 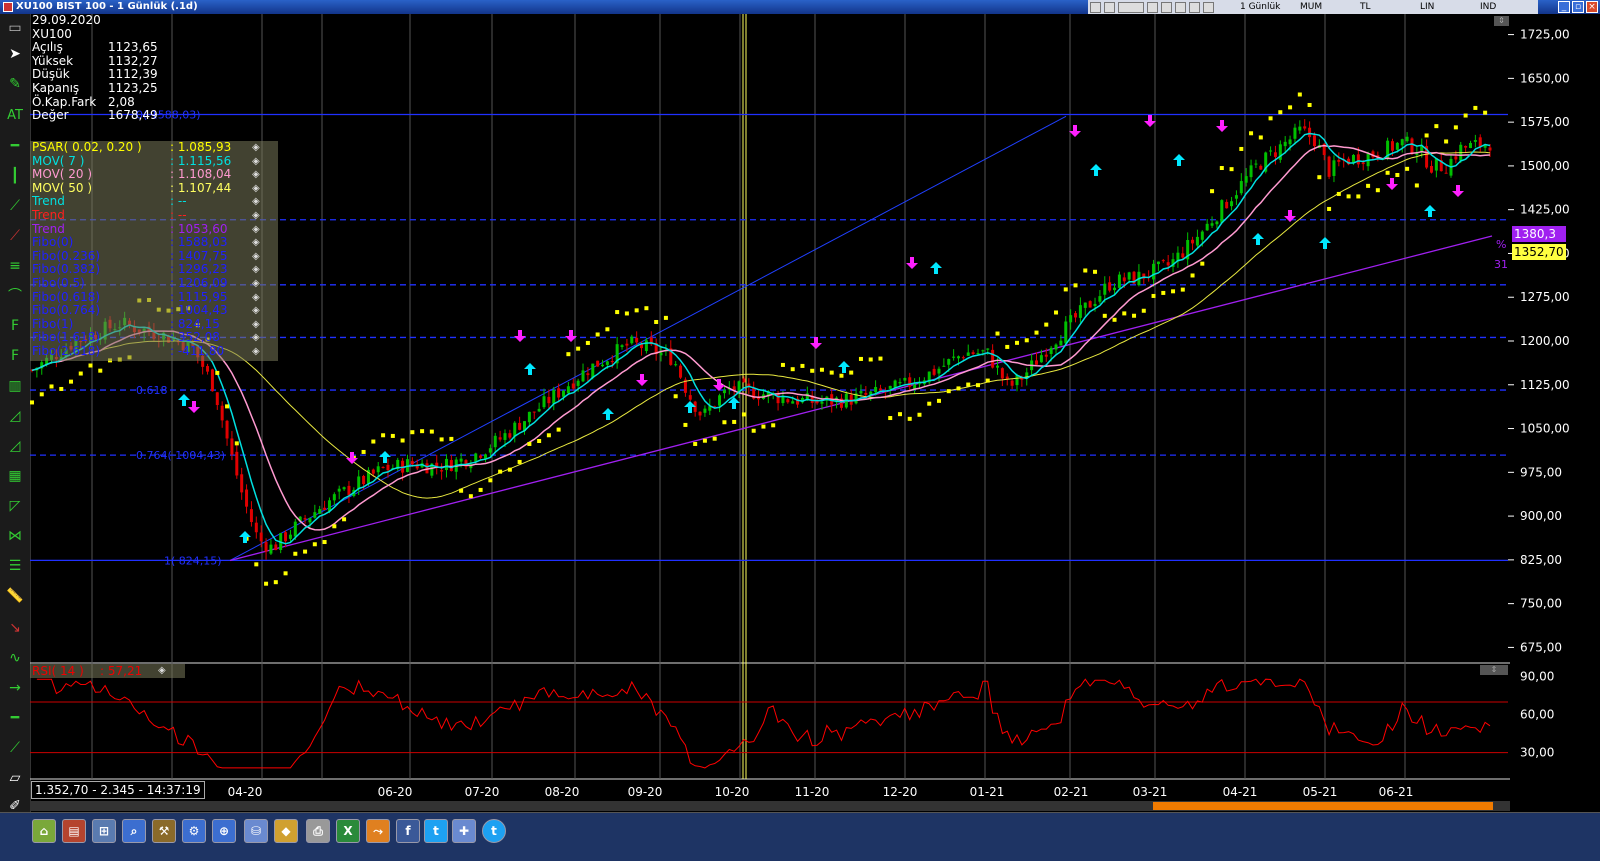 I want to click on chart-settings-icon: ⚙, so click(x=194, y=831).